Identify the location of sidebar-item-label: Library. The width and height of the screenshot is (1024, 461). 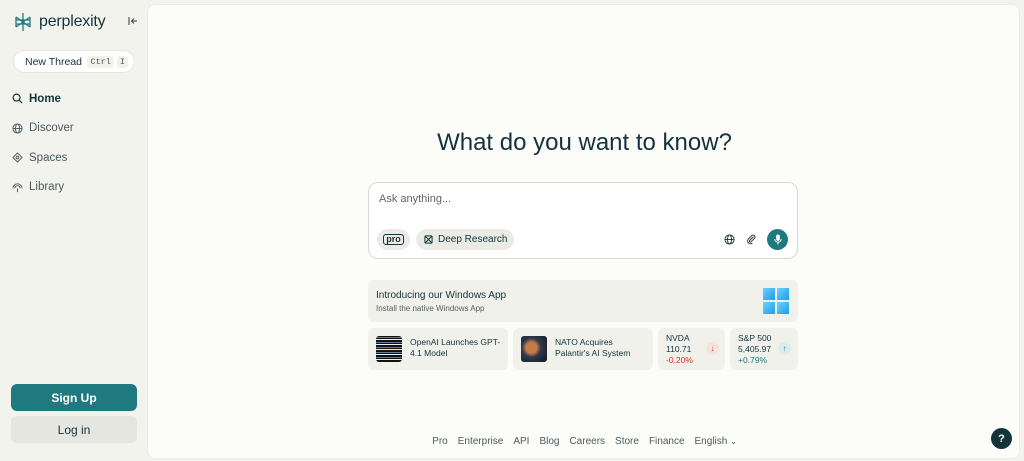
(47, 187).